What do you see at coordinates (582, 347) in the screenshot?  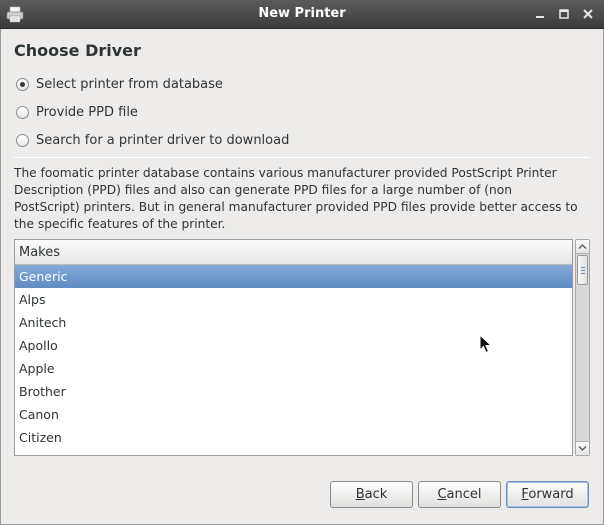 I see `makes-scrollbar` at bounding box center [582, 347].